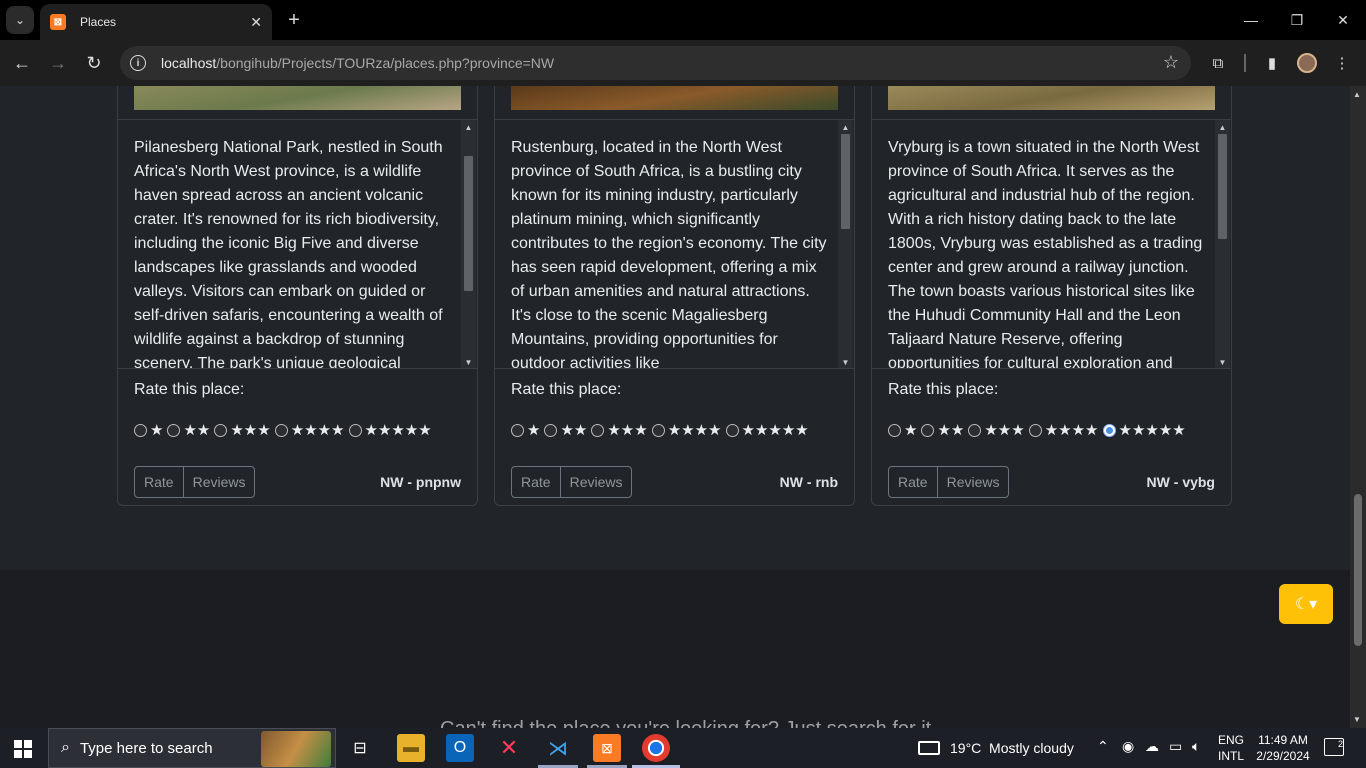  I want to click on extensions-icon: ⧉, so click(1218, 63).